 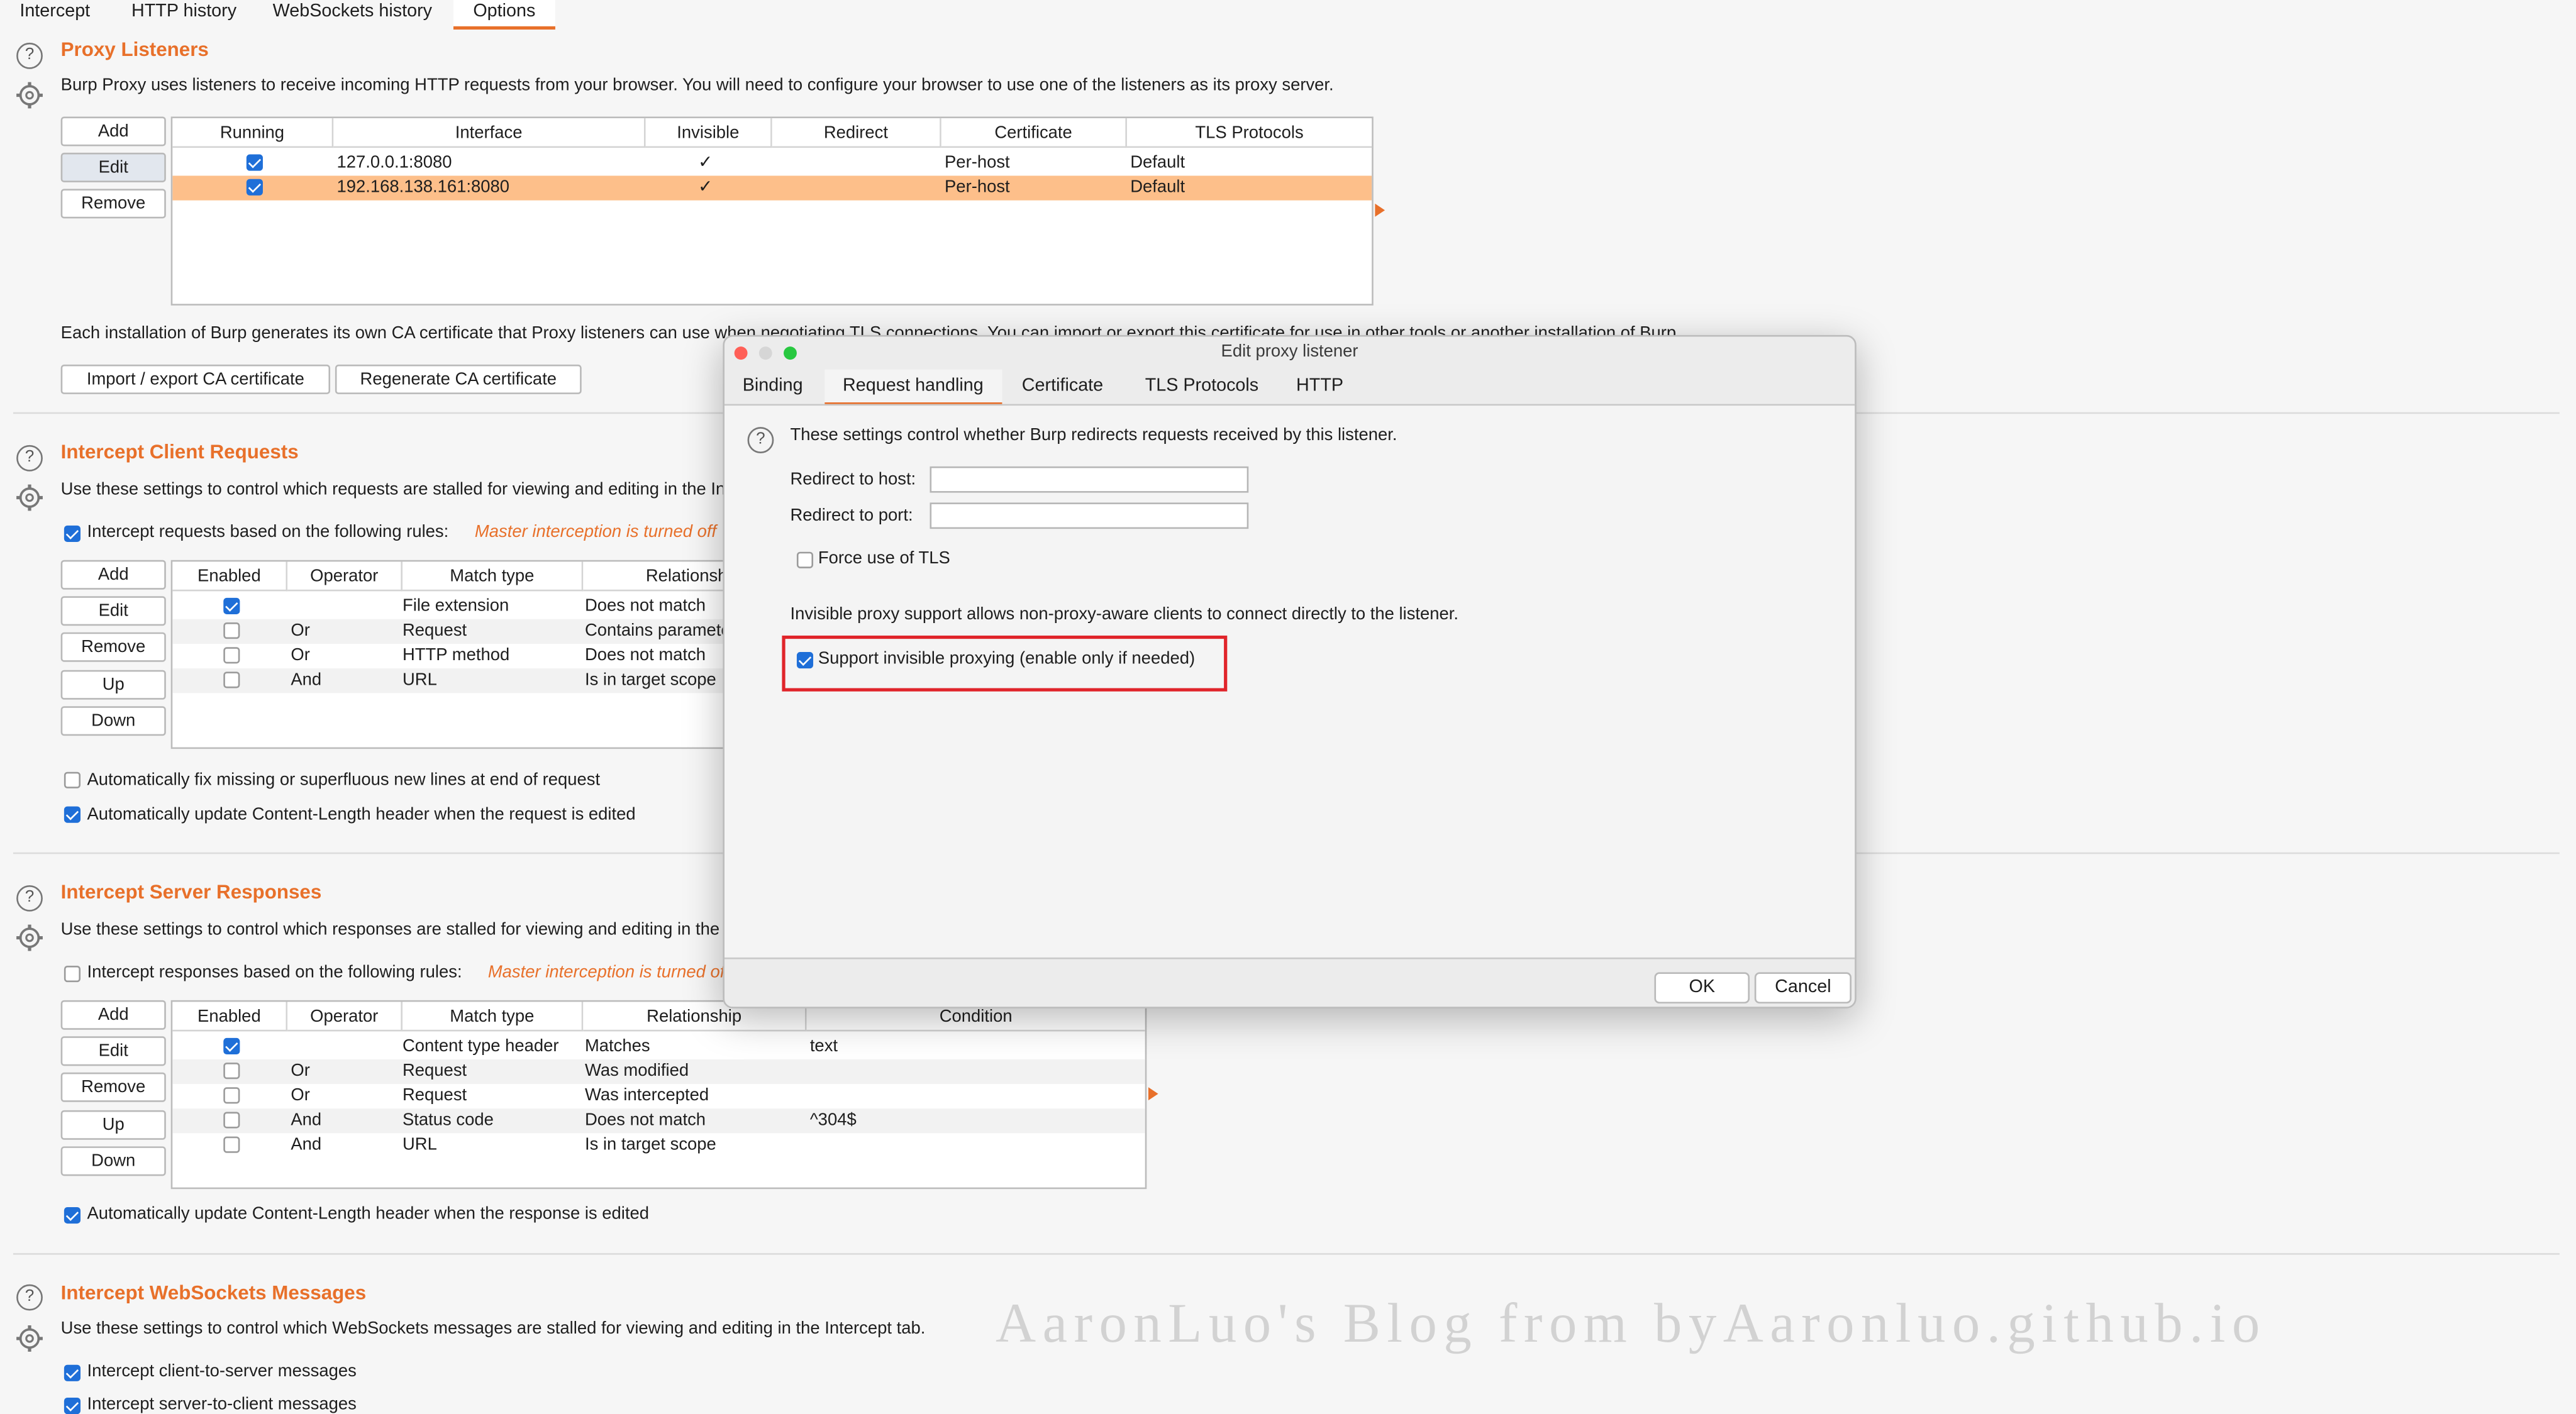 I want to click on client-to-server-checkbox, so click(x=72, y=1372).